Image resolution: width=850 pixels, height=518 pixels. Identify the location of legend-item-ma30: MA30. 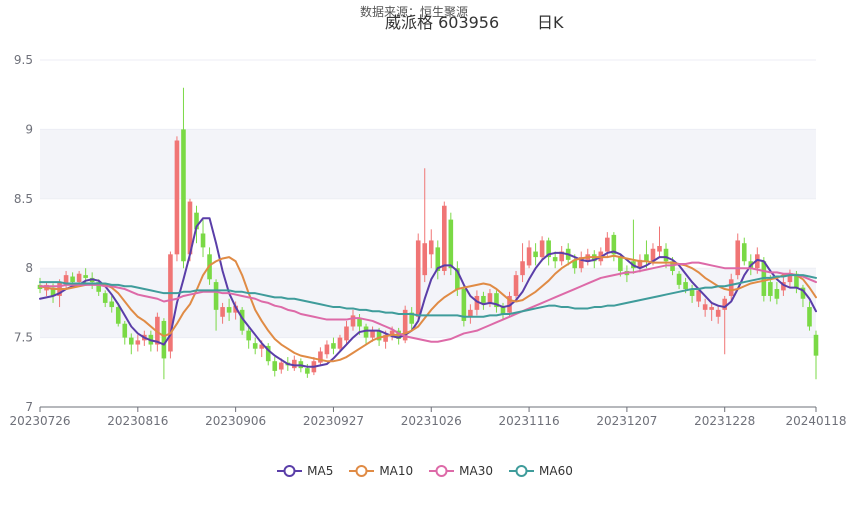
(461, 471).